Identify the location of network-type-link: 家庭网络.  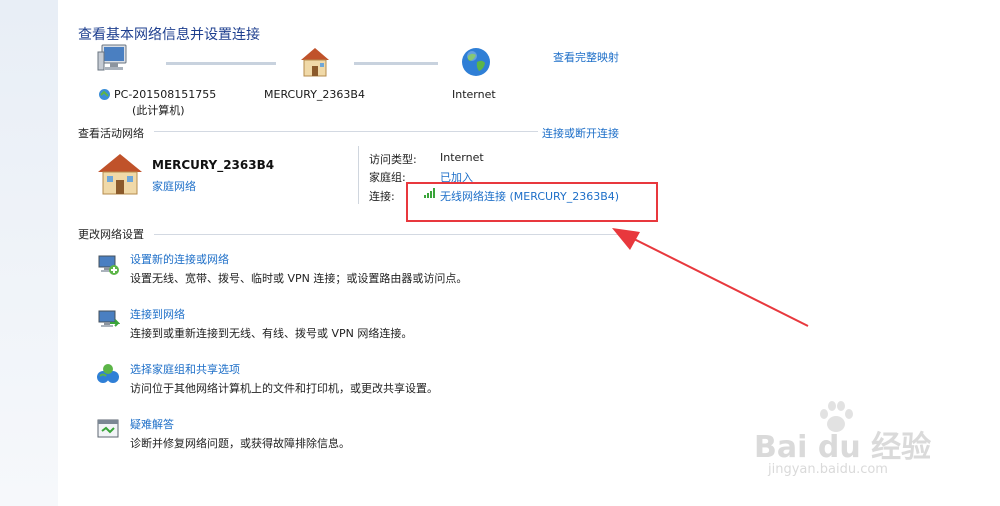
(174, 186).